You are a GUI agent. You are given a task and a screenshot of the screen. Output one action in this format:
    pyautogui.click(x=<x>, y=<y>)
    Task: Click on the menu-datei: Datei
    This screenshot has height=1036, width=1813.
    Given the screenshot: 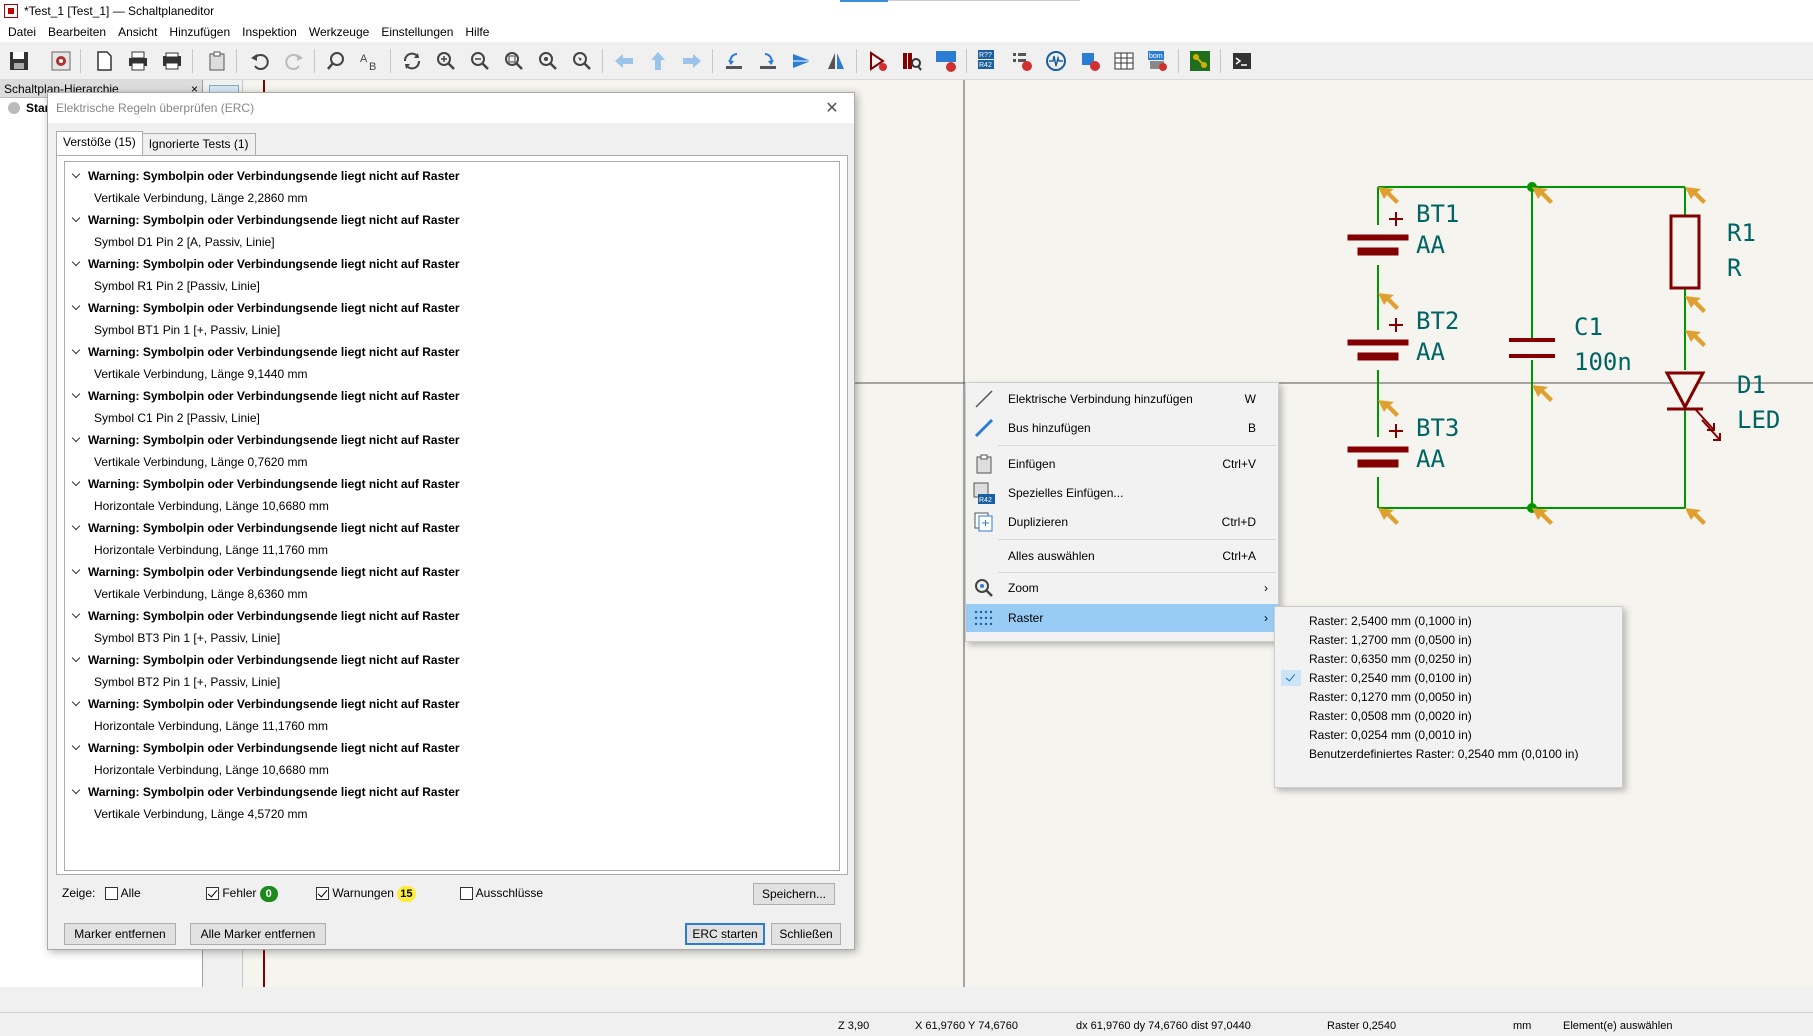 What is the action you would take?
    pyautogui.click(x=22, y=32)
    